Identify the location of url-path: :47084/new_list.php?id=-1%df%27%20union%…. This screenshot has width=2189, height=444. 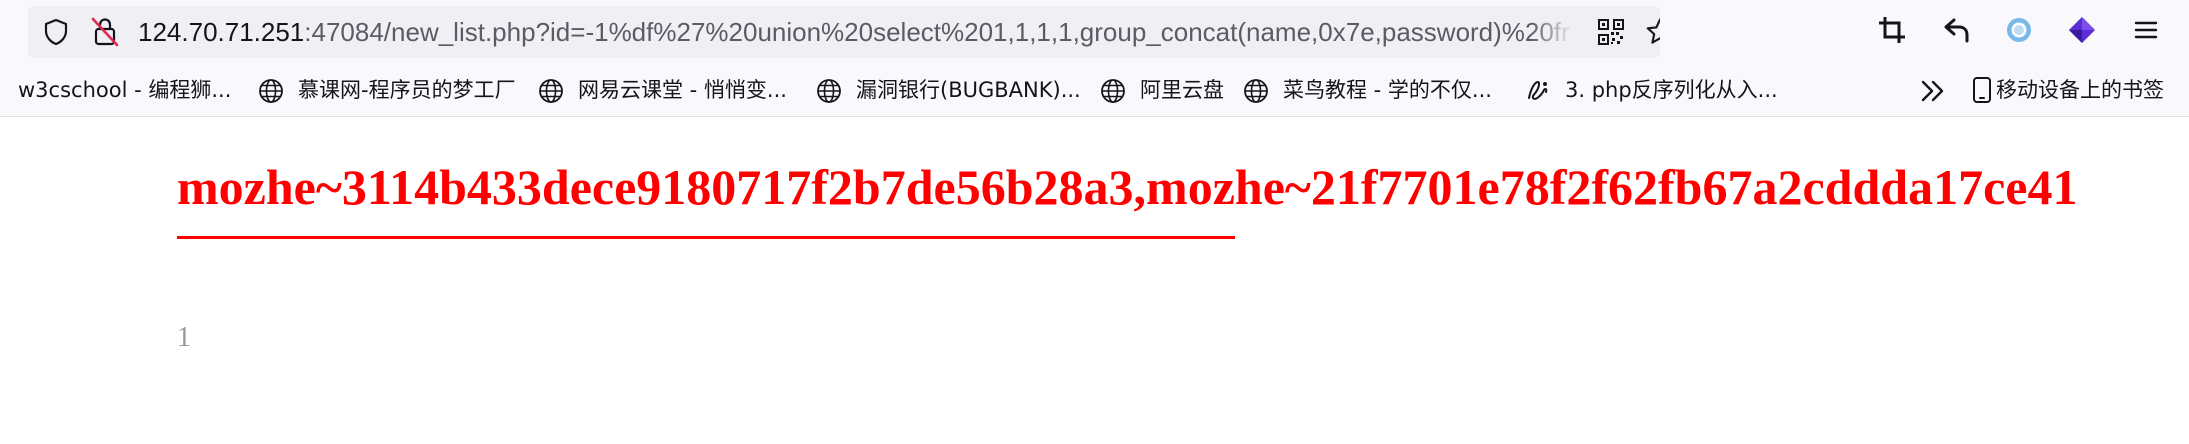
(937, 32).